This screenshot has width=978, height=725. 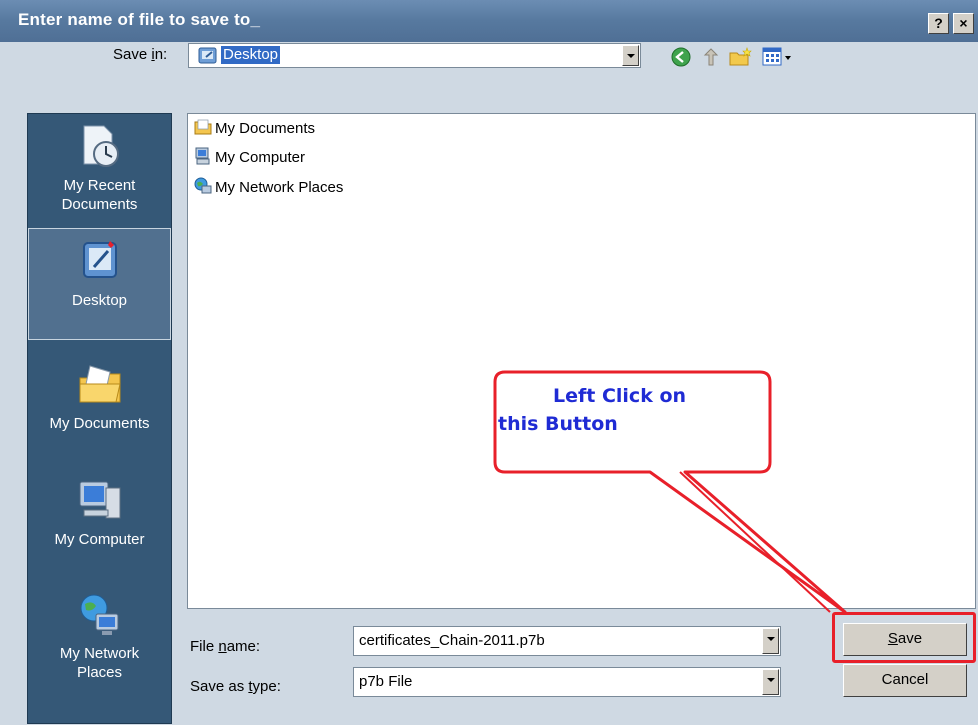 What do you see at coordinates (99, 284) in the screenshot?
I see `places-desktop: Desktop` at bounding box center [99, 284].